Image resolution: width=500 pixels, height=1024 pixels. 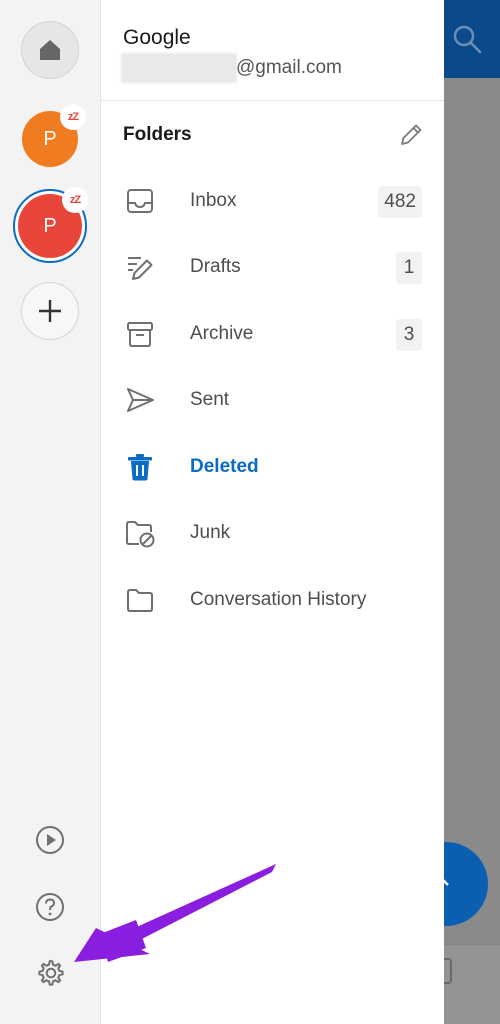 What do you see at coordinates (157, 134) in the screenshot?
I see `folders-title: Folders` at bounding box center [157, 134].